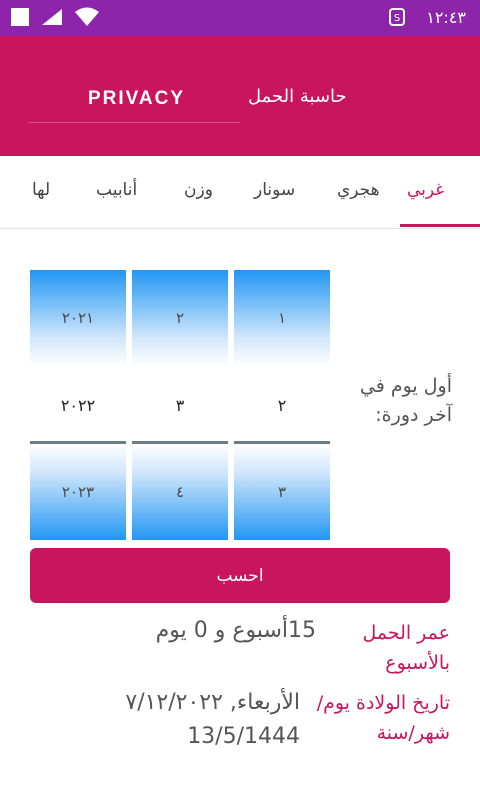 This screenshot has width=480, height=800. What do you see at coordinates (180, 318) in the screenshot?
I see `month-prev: ٢` at bounding box center [180, 318].